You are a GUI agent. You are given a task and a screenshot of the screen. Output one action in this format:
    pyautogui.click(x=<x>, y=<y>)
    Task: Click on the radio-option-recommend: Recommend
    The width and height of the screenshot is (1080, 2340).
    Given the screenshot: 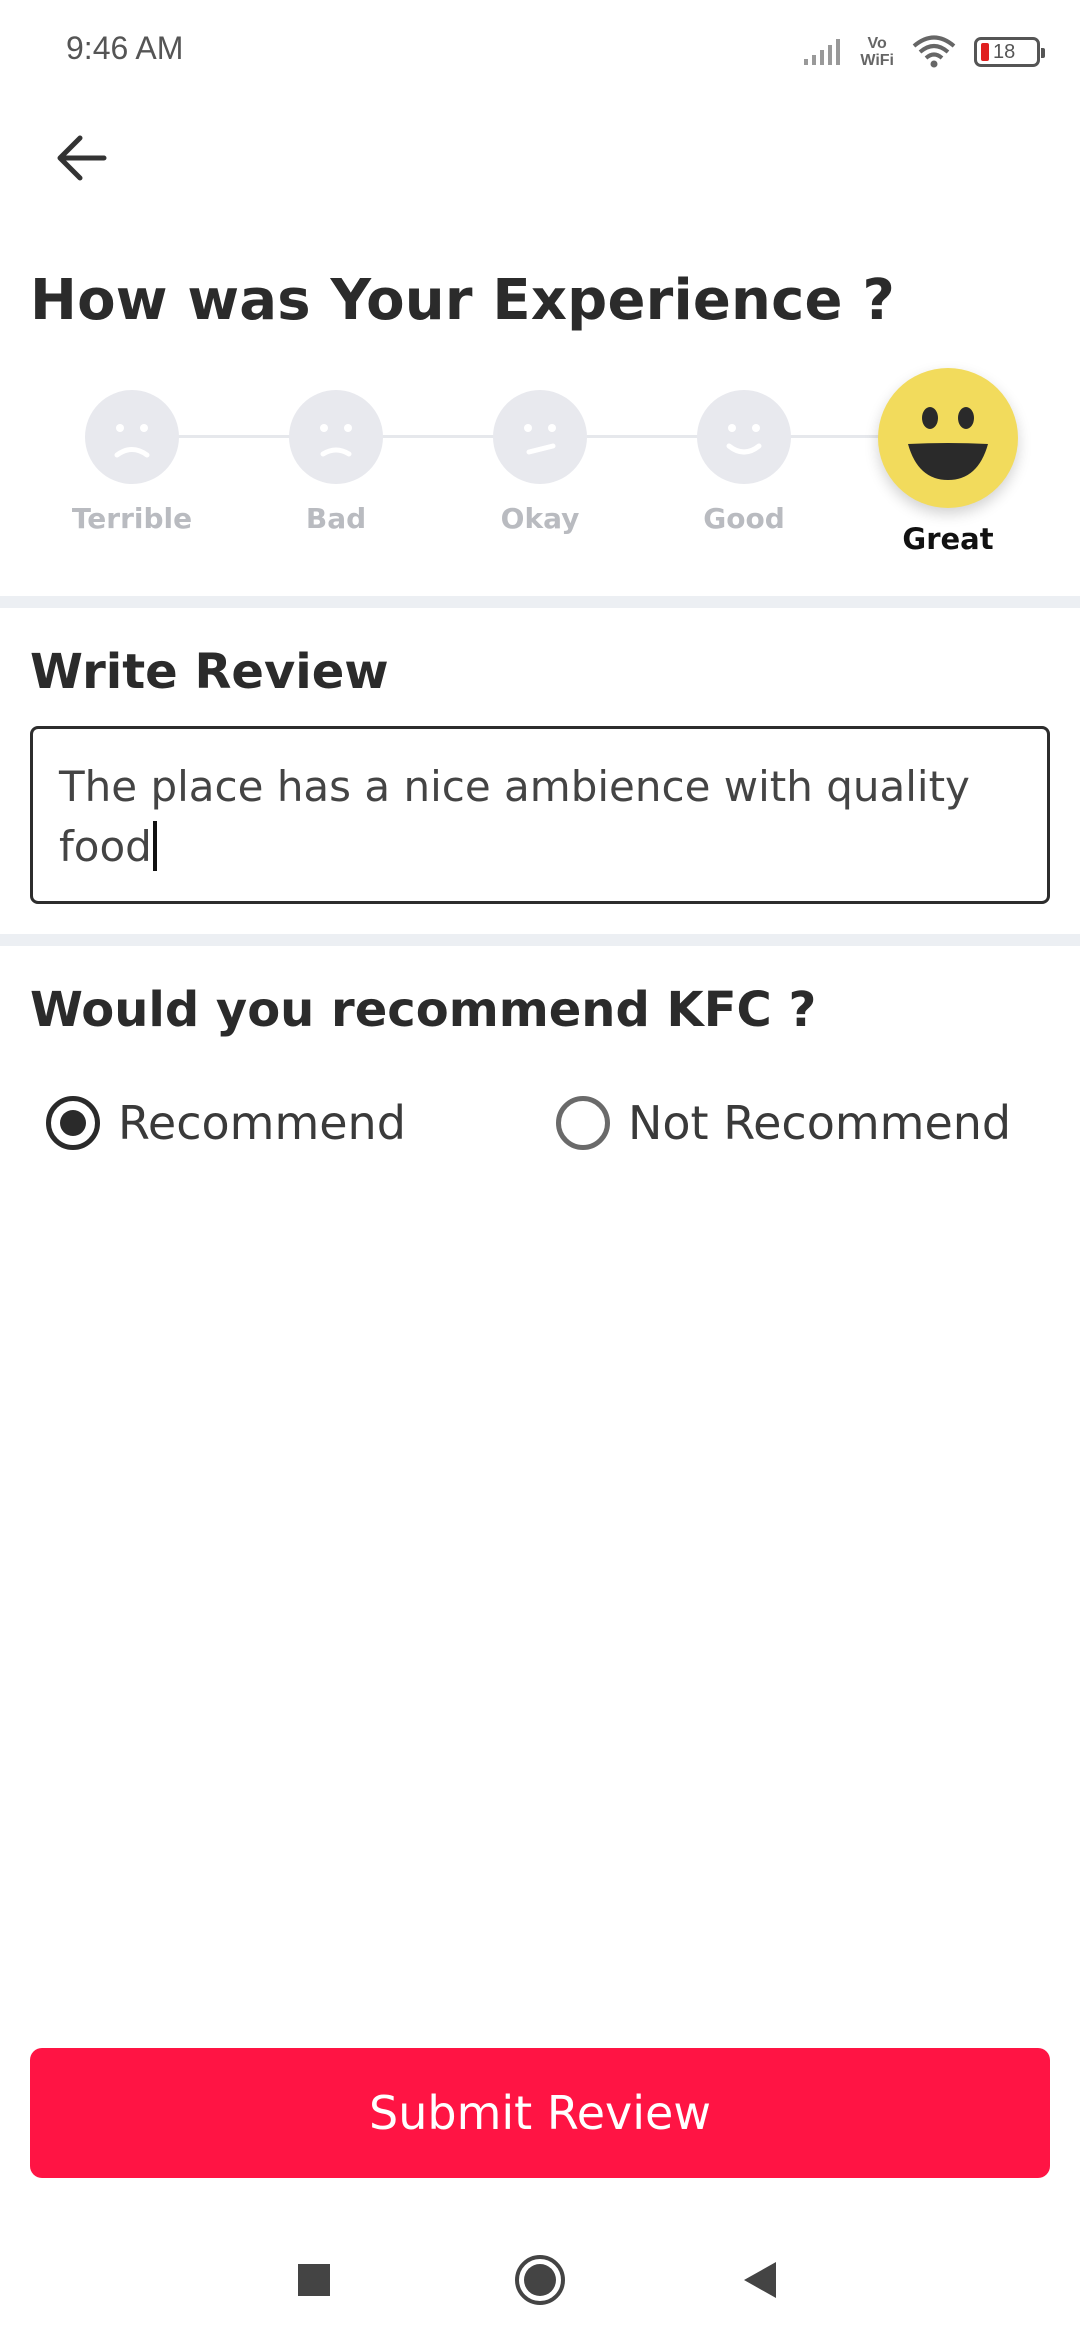 What is the action you would take?
    pyautogui.click(x=226, y=1123)
    